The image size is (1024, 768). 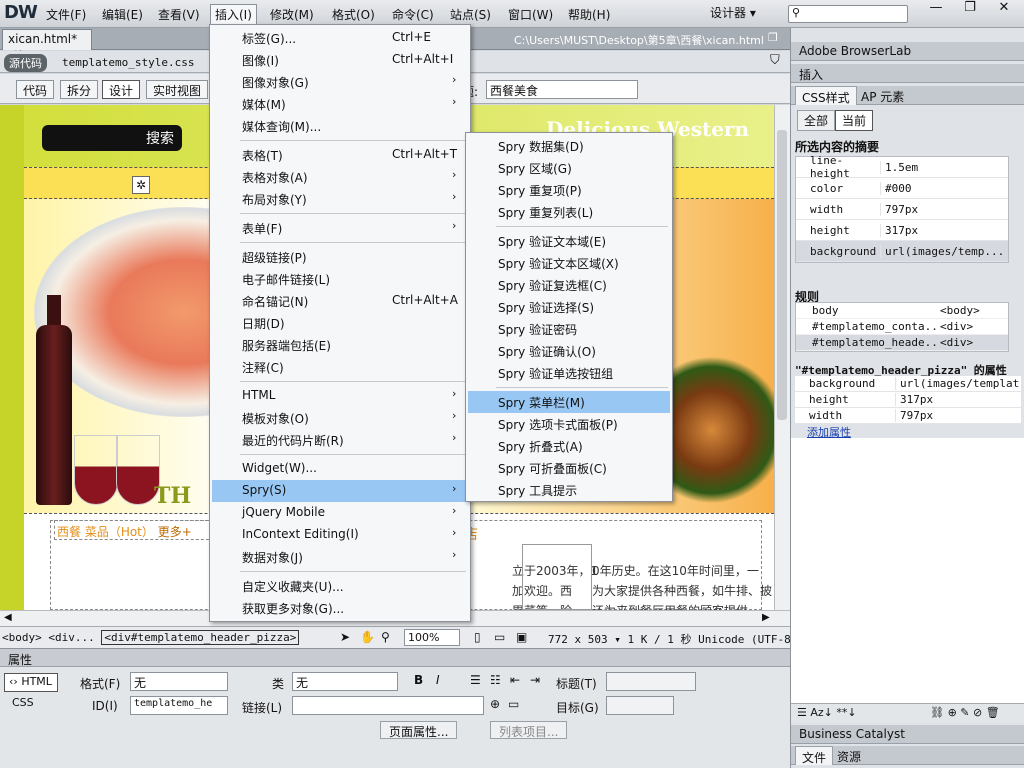 What do you see at coordinates (993, 712) in the screenshot?
I see `delete-rule-icon: 🗑` at bounding box center [993, 712].